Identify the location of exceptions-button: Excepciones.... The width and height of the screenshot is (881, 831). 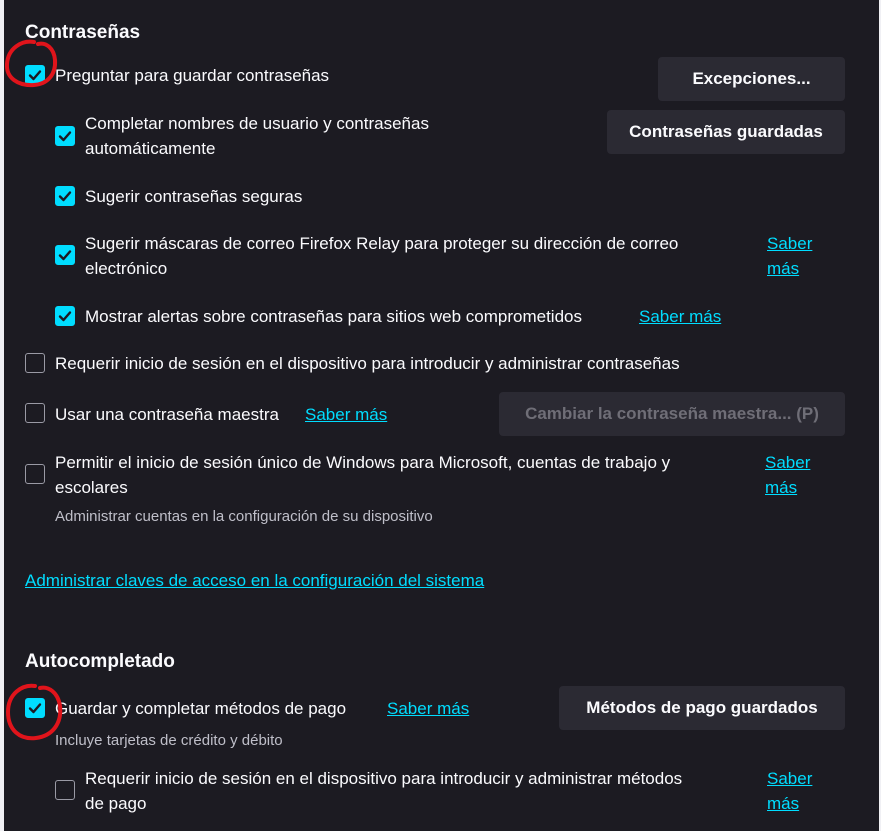
(751, 79).